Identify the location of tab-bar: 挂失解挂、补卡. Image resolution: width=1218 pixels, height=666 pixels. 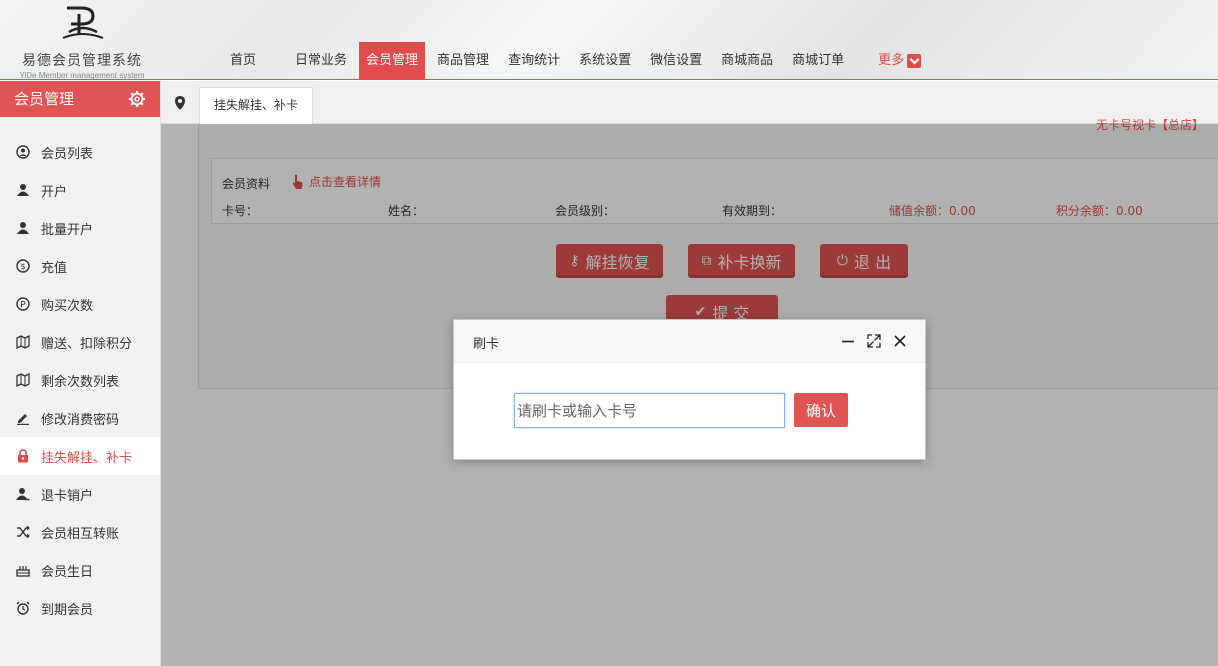
(689, 102).